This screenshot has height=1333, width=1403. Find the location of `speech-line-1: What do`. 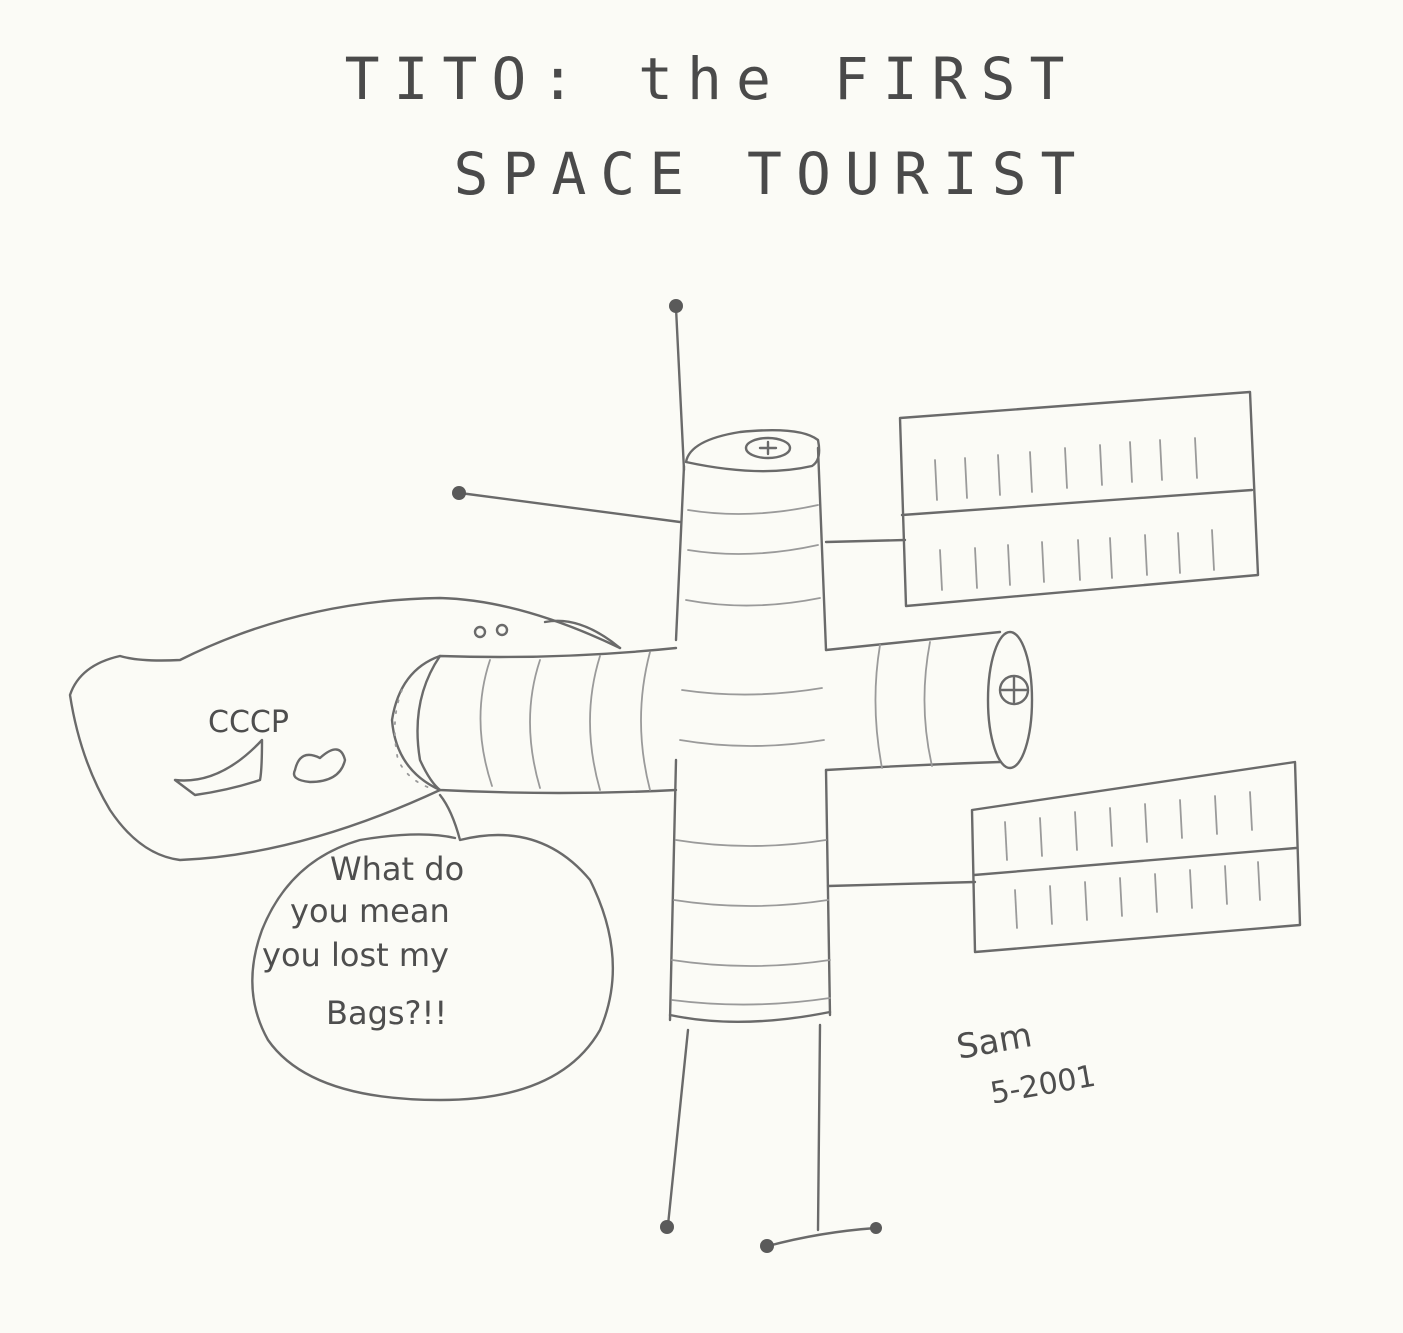

speech-line-1: What do is located at coordinates (397, 869).